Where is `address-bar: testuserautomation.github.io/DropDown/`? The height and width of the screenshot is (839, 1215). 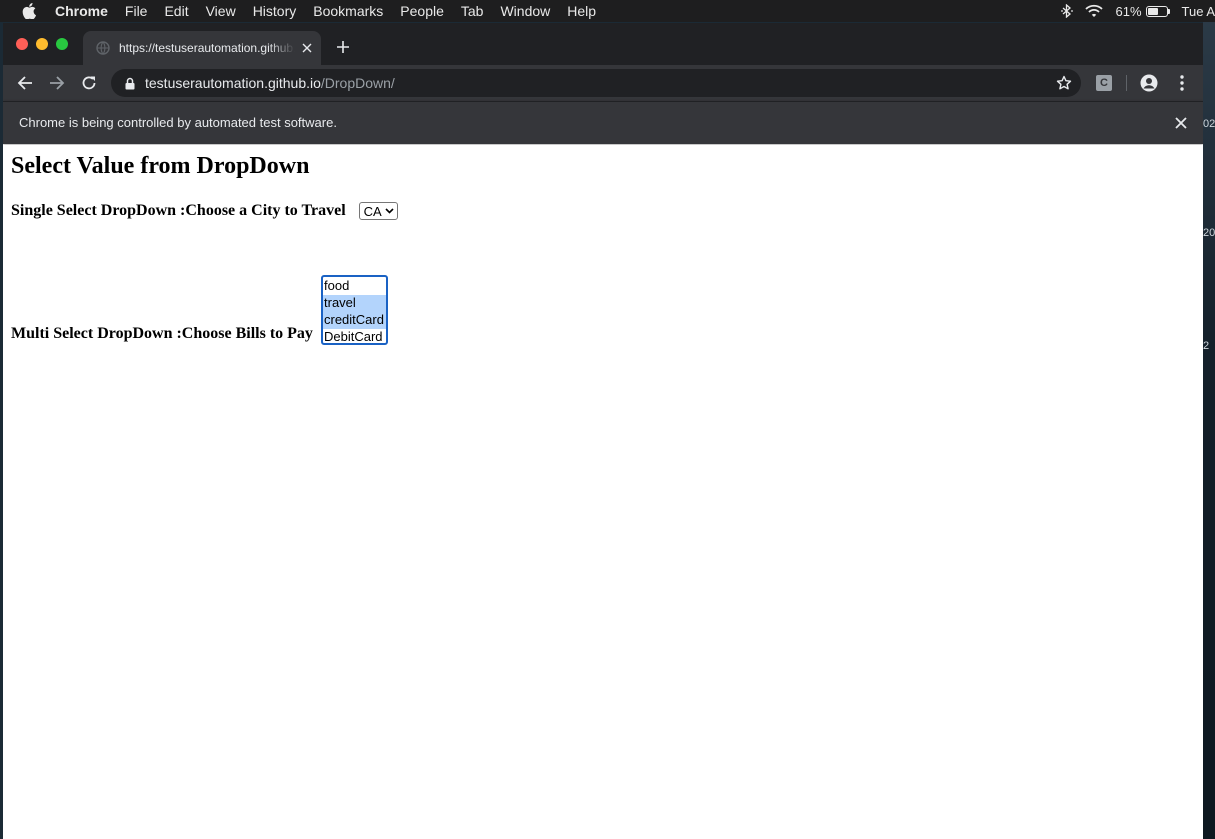 address-bar: testuserautomation.github.io/DropDown/ is located at coordinates (596, 83).